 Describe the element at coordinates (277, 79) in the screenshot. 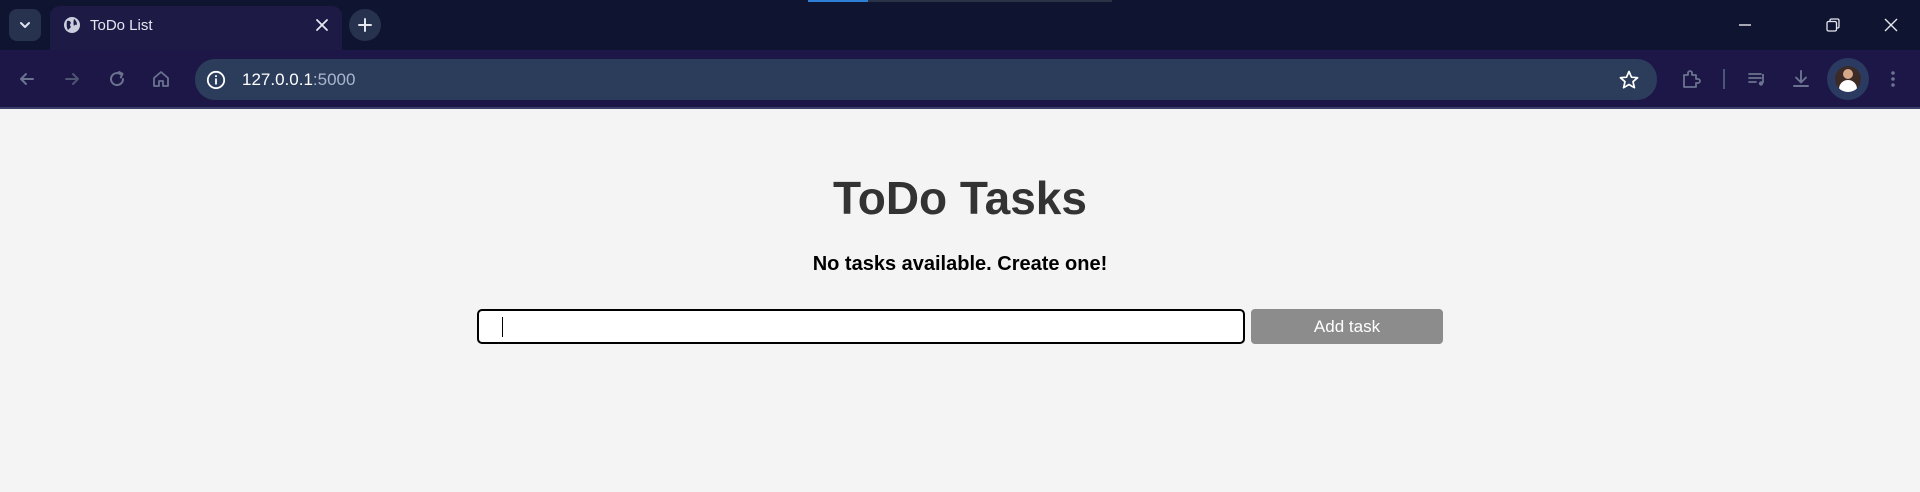

I see `url-host: 127.0.0.1` at that location.